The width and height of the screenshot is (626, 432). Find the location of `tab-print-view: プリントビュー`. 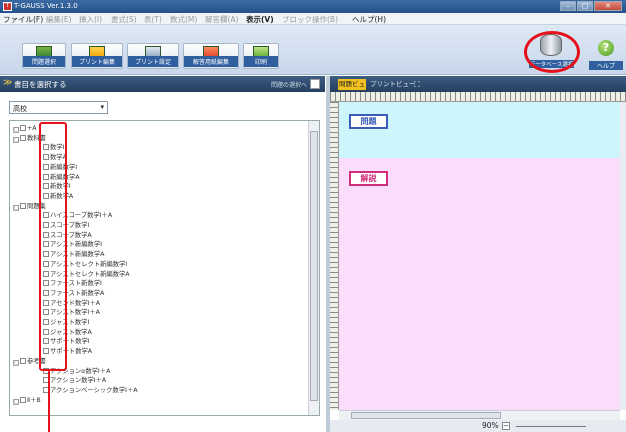

tab-print-view: プリントビュー is located at coordinates (393, 84).